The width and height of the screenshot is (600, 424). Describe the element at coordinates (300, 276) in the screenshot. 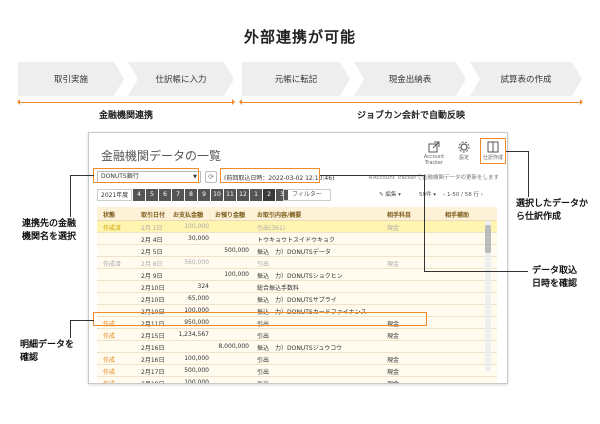

I see `cell-desc: 振込 力）DONUTSショクヒン` at that location.